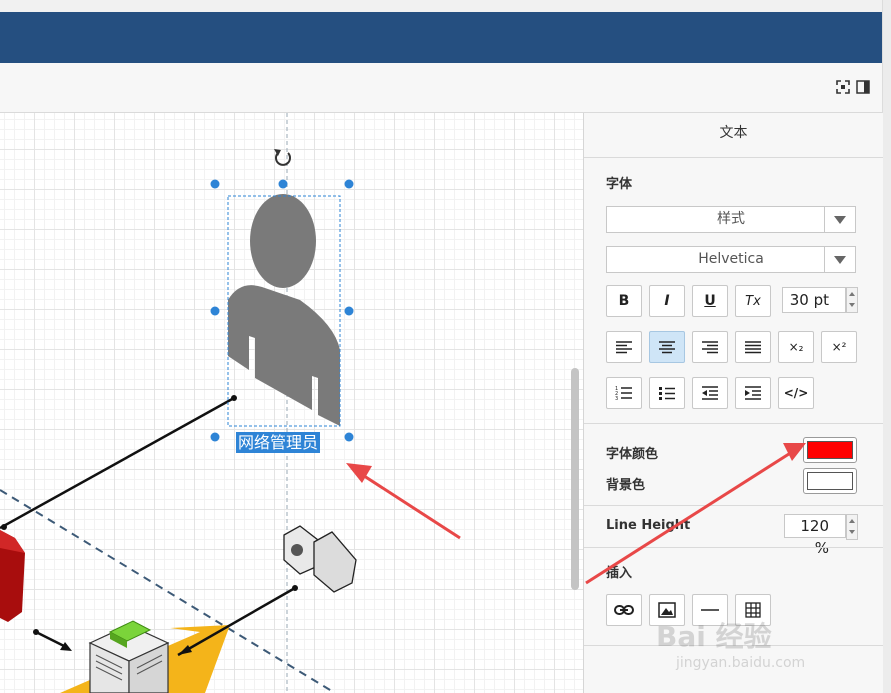  I want to click on format-panel-toggle-icon, so click(863, 87).